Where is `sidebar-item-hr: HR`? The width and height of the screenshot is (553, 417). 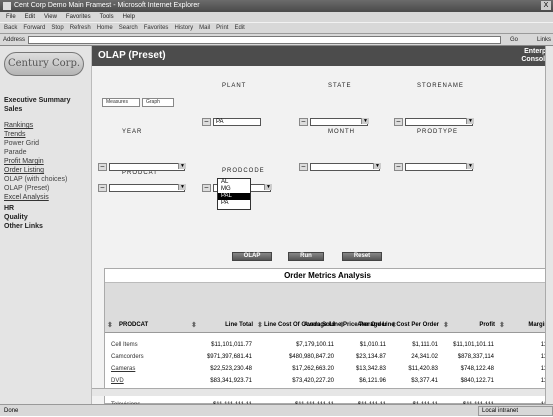 sidebar-item-hr: HR is located at coordinates (9, 208).